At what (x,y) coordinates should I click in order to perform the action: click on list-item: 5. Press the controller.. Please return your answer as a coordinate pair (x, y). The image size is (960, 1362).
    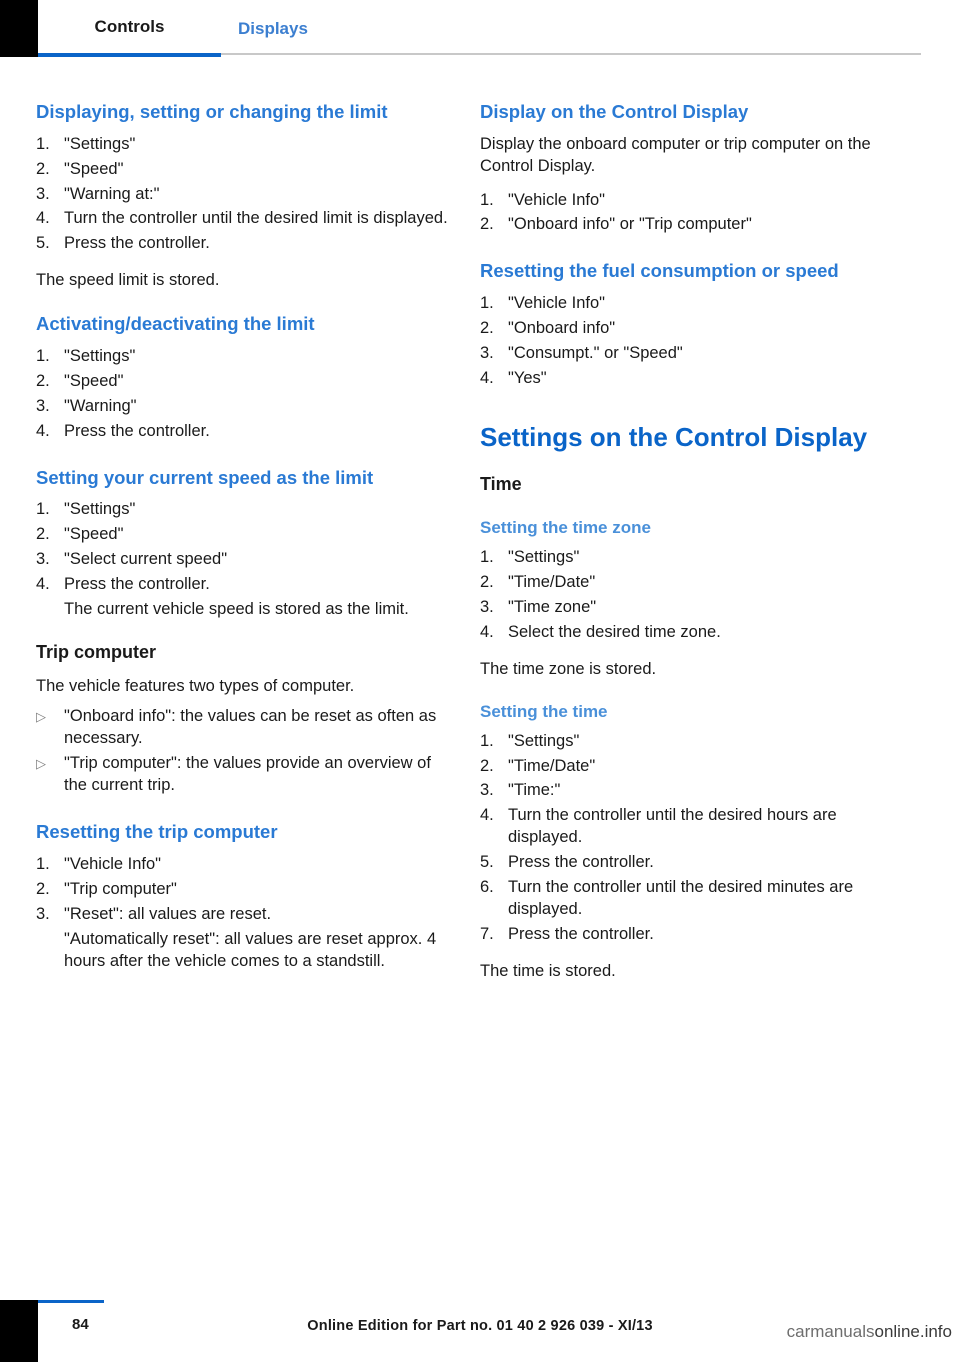
    Looking at the image, I should click on (686, 863).